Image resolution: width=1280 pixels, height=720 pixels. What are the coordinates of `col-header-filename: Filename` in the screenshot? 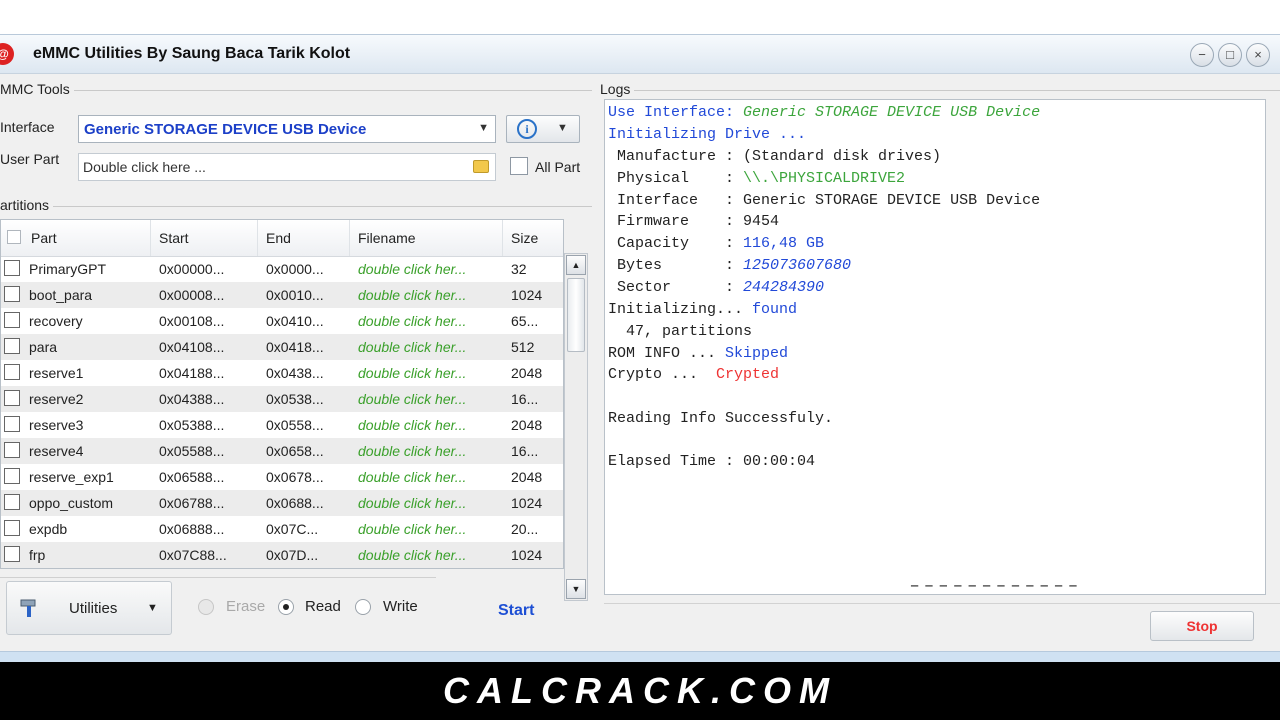 It's located at (426, 238).